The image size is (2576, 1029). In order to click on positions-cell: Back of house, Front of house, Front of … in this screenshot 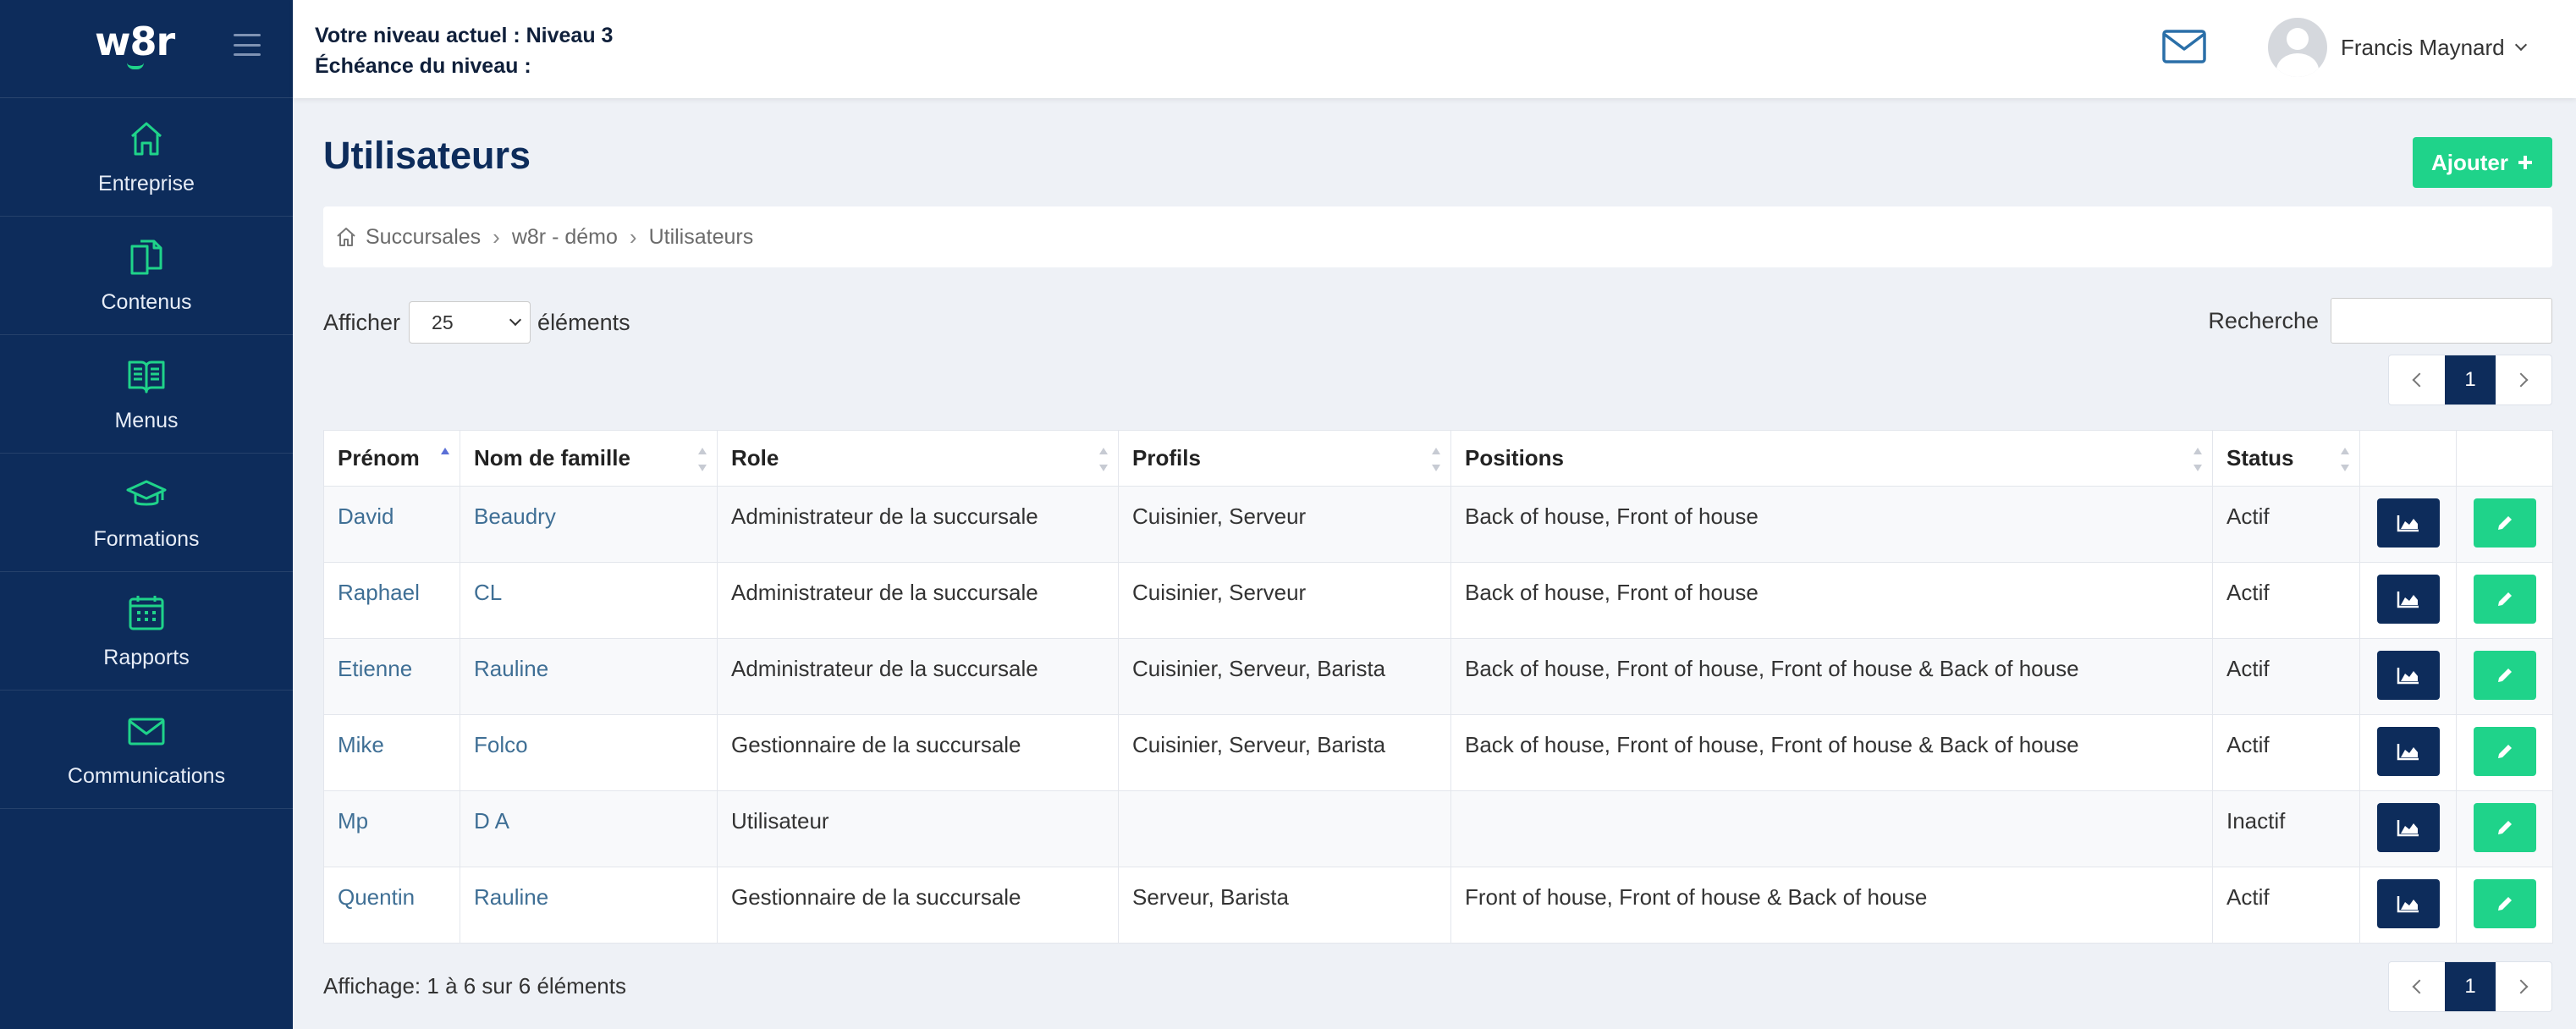, I will do `click(1831, 676)`.